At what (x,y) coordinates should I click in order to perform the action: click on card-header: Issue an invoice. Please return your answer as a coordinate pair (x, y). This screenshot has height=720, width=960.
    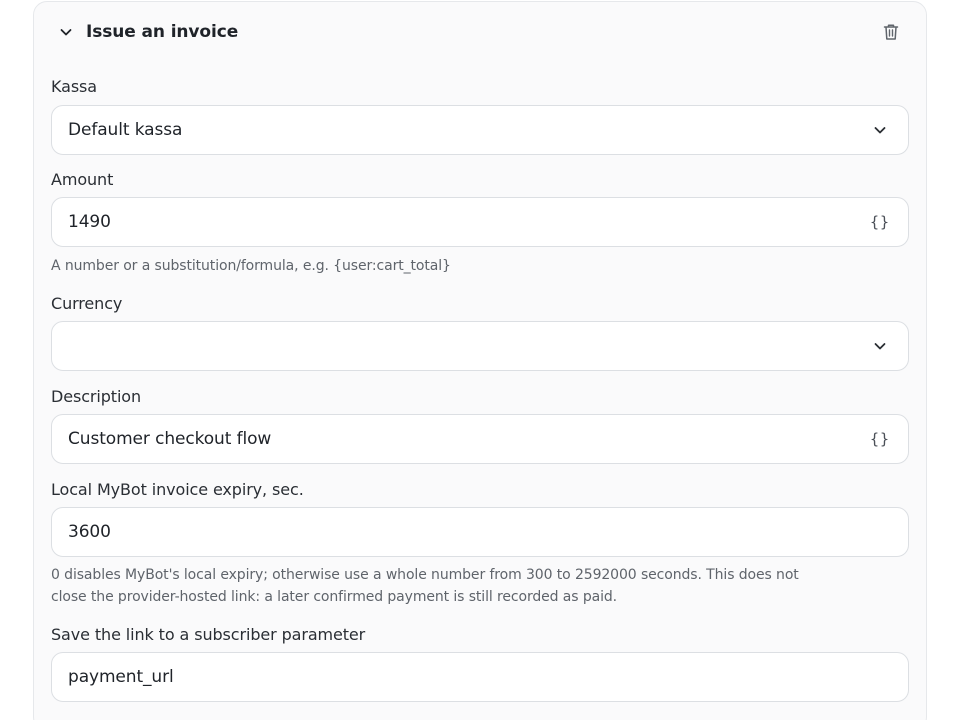
    Looking at the image, I should click on (147, 32).